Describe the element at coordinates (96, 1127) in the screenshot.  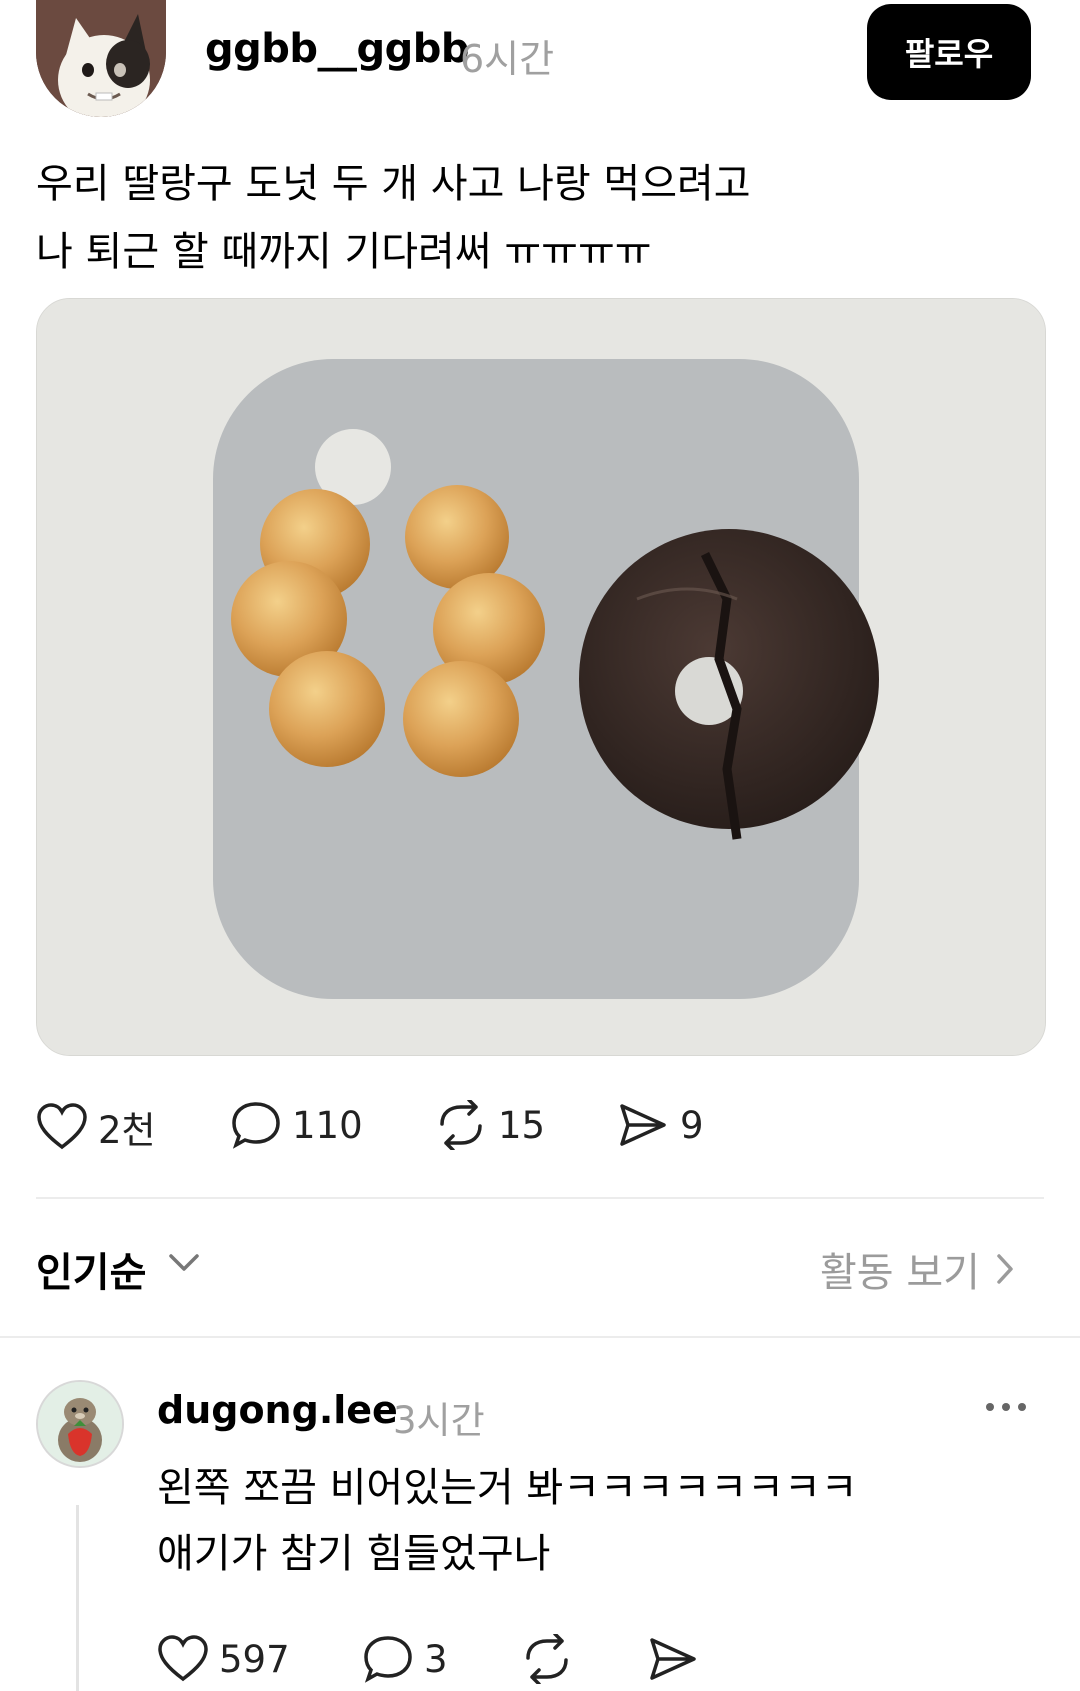
I see `like-button: 2천` at that location.